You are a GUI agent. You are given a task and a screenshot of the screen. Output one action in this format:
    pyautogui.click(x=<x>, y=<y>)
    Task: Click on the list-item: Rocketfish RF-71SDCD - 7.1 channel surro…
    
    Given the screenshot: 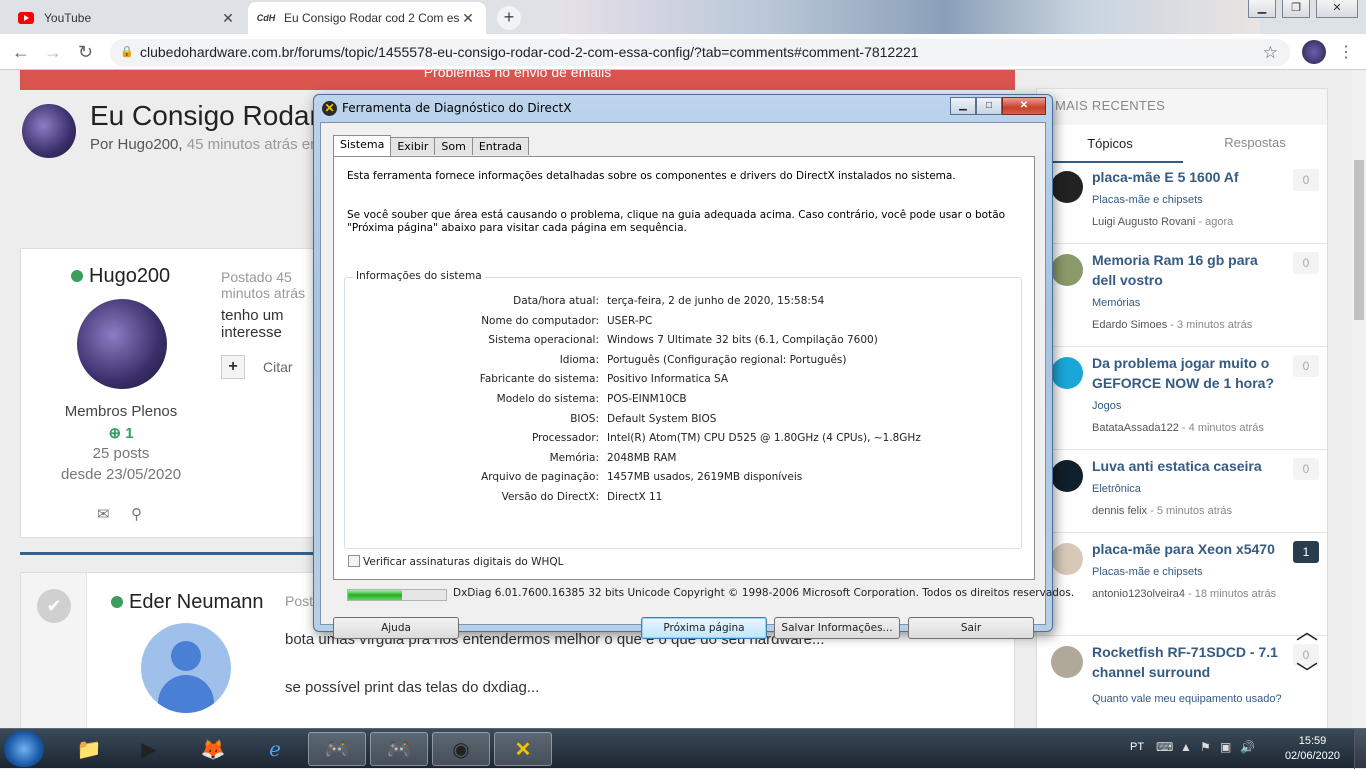 What is the action you would take?
    pyautogui.click(x=1182, y=682)
    